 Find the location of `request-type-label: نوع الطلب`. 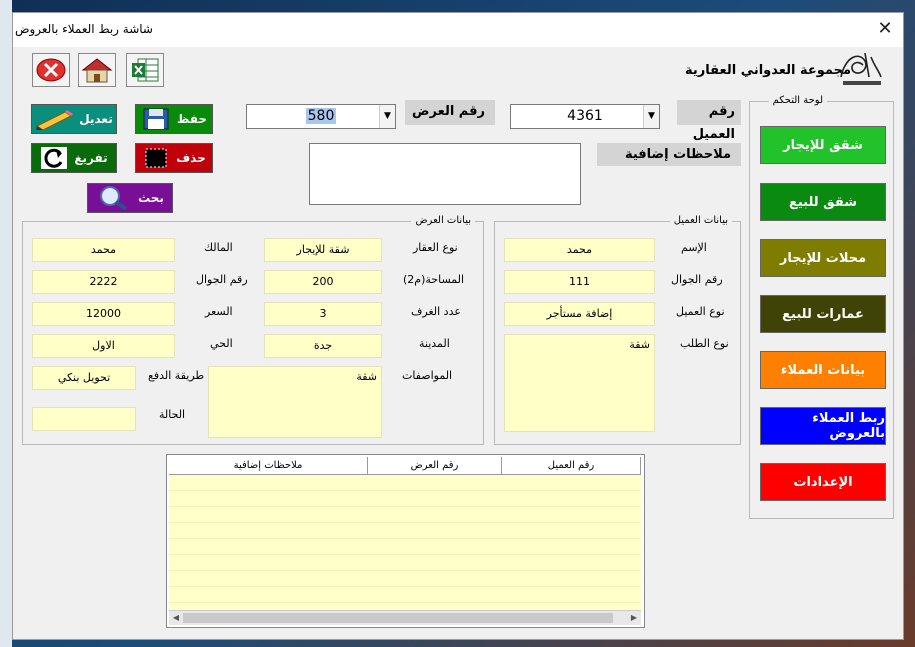

request-type-label: نوع الطلب is located at coordinates (704, 343).